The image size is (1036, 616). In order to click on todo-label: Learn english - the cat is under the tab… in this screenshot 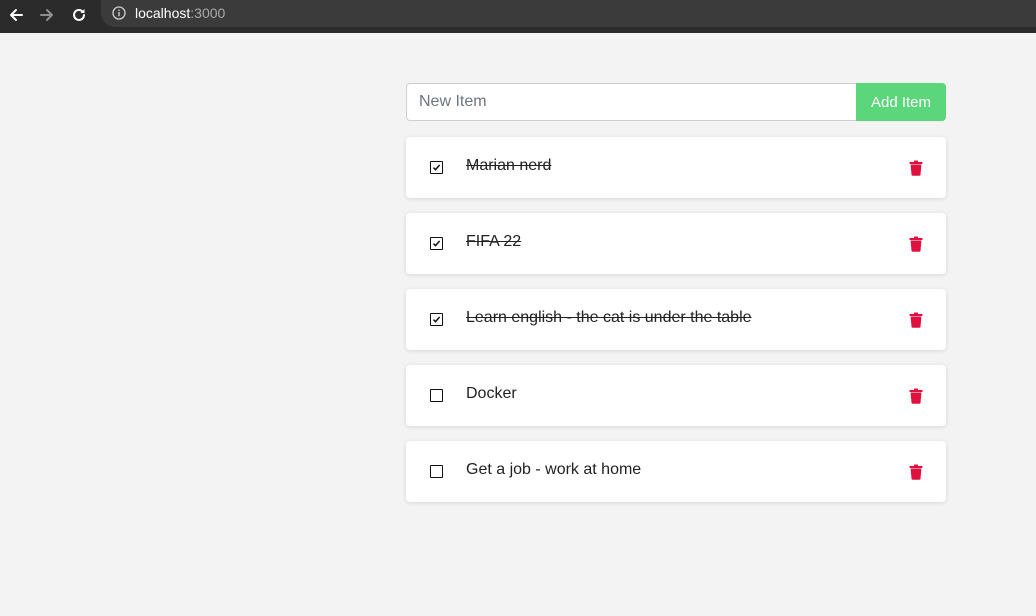, I will do `click(609, 317)`.